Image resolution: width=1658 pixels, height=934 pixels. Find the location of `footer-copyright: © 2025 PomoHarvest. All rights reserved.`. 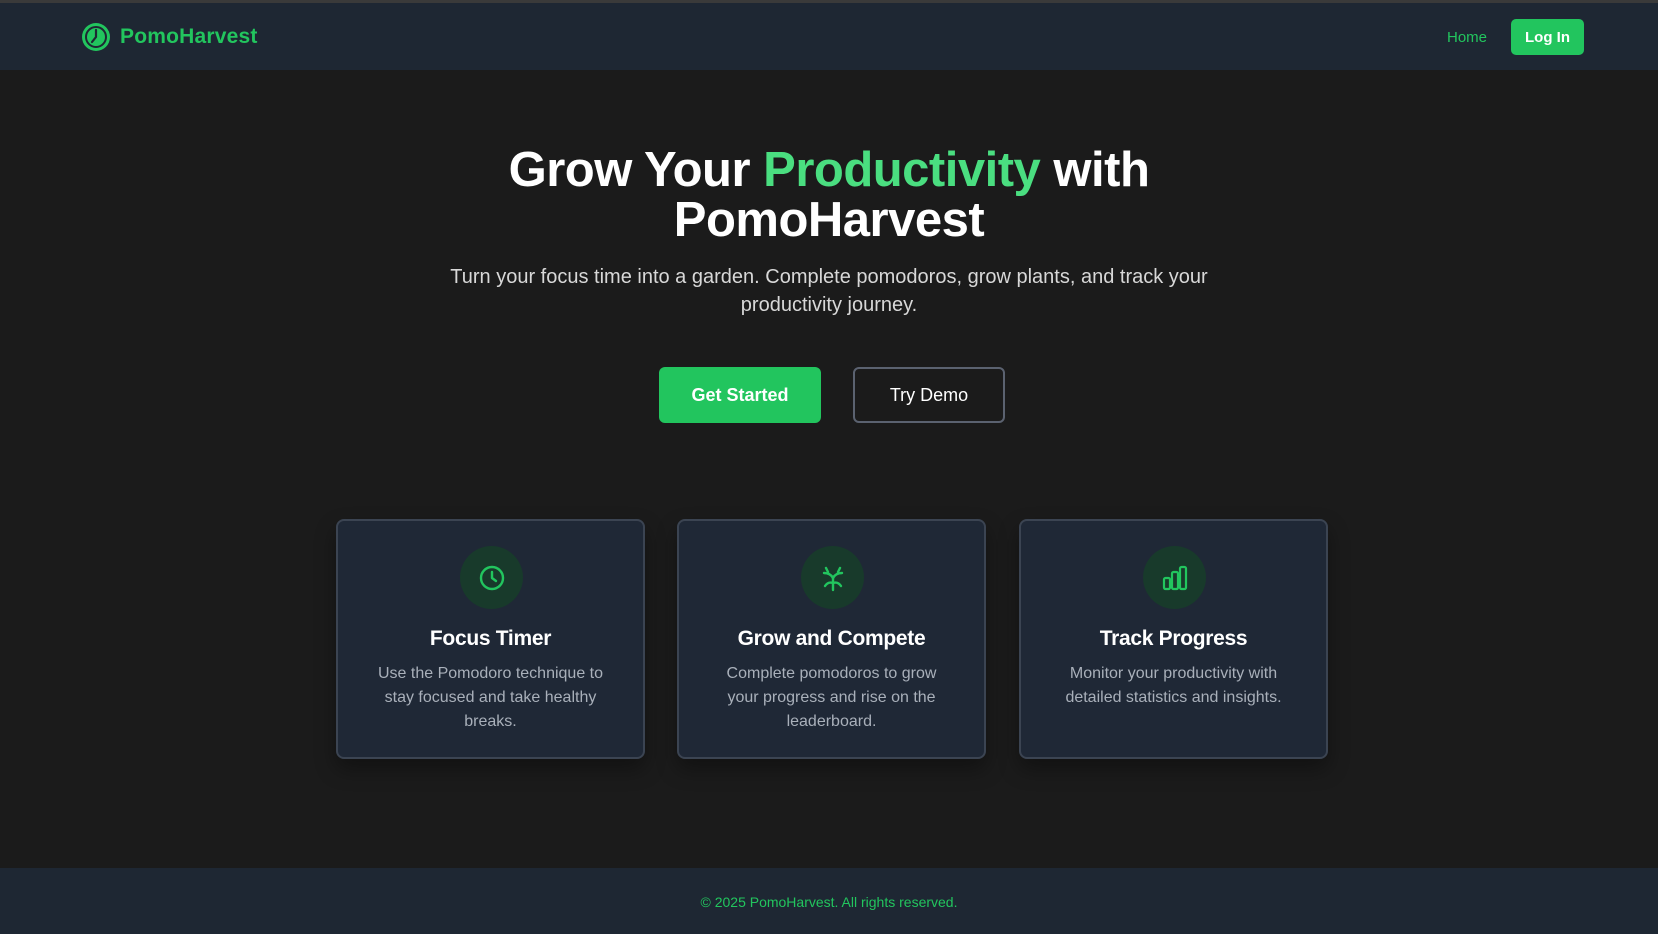

footer-copyright: © 2025 PomoHarvest. All rights reserved. is located at coordinates (829, 902).